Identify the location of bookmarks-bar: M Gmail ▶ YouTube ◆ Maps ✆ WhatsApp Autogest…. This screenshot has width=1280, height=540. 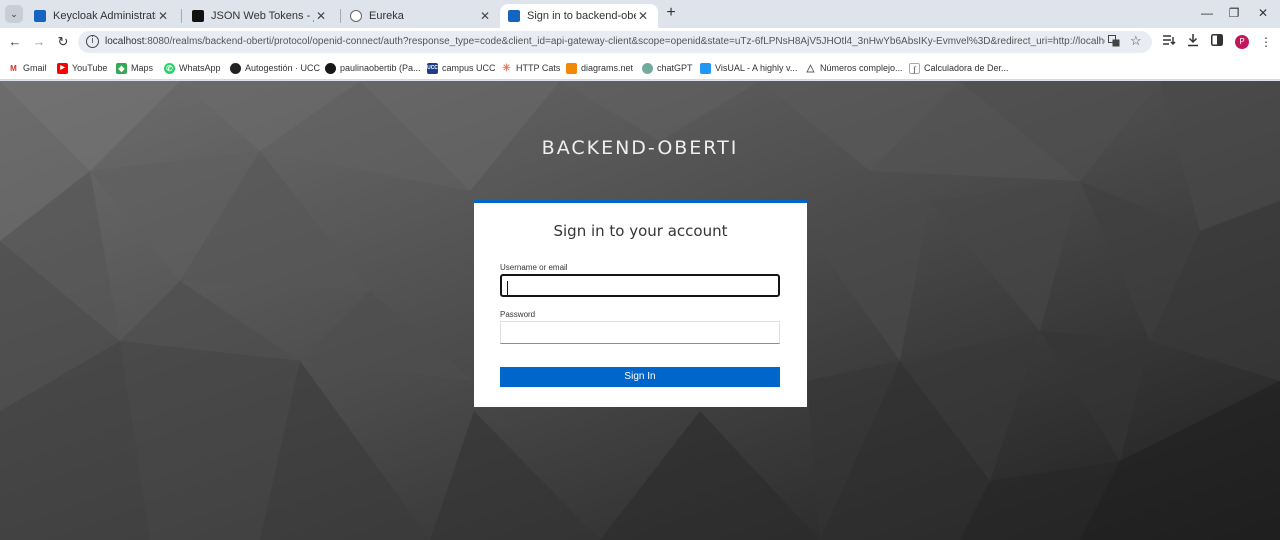
(640, 68).